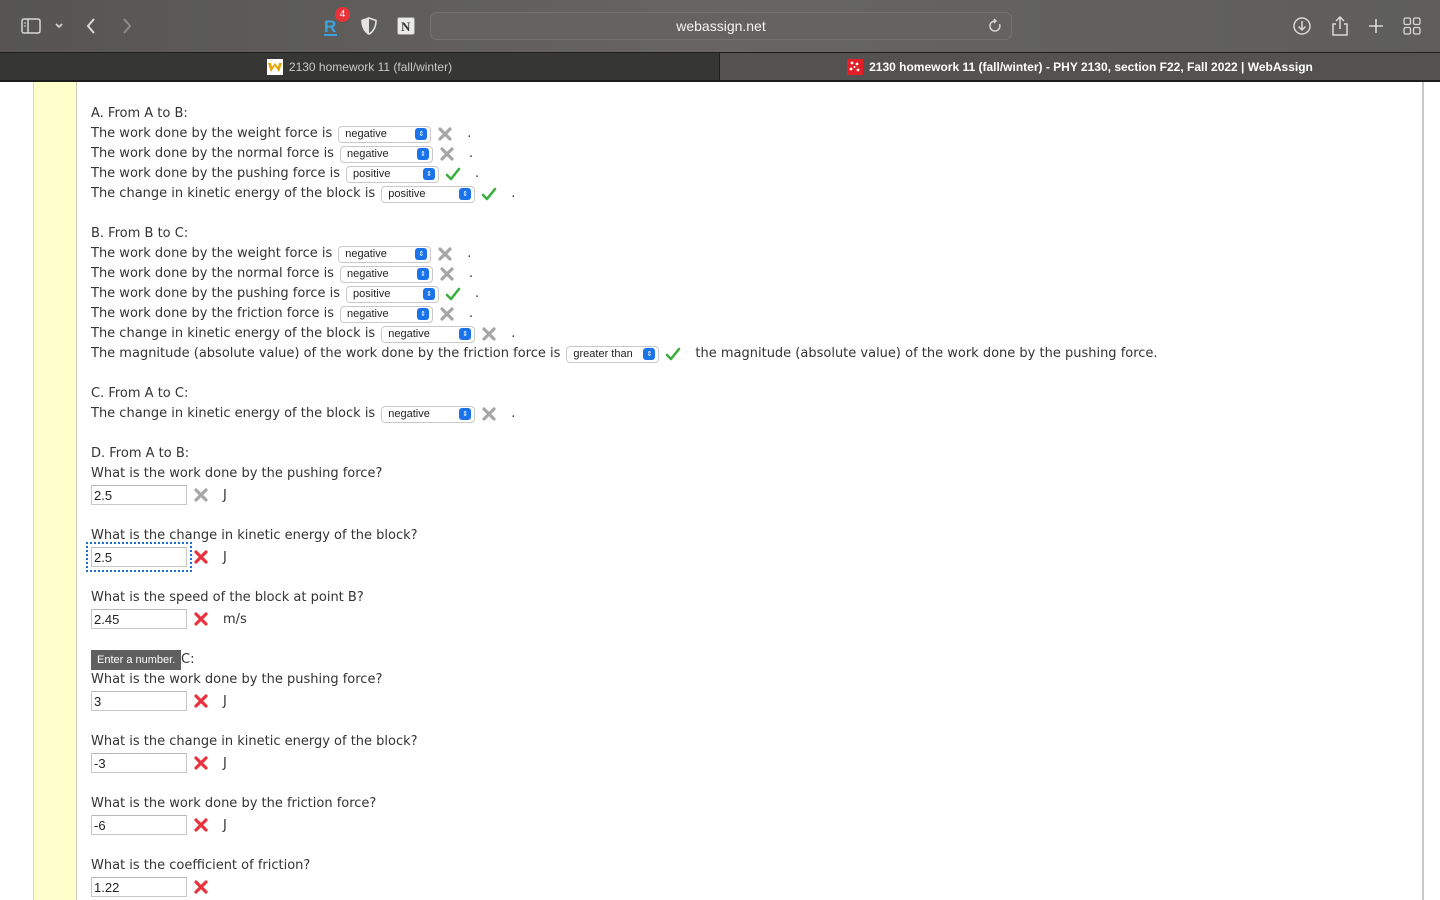 The image size is (1440, 900). What do you see at coordinates (274, 67) in the screenshot?
I see `wayne-state-favicon-icon` at bounding box center [274, 67].